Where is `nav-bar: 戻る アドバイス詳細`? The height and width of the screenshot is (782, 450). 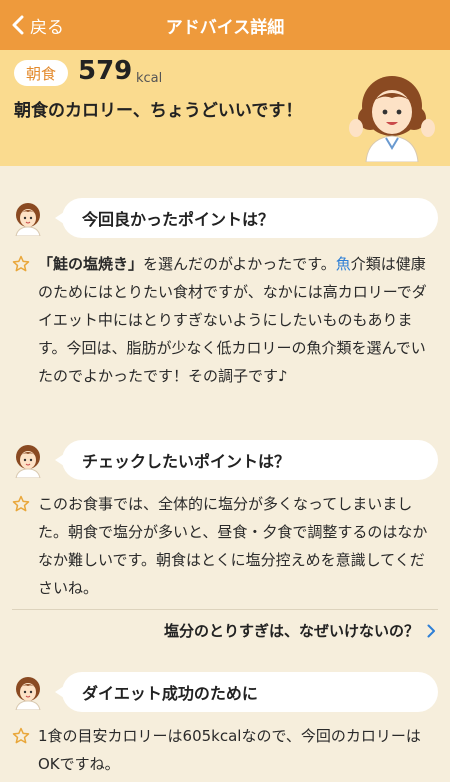 nav-bar: 戻る アドバイス詳細 is located at coordinates (225, 25).